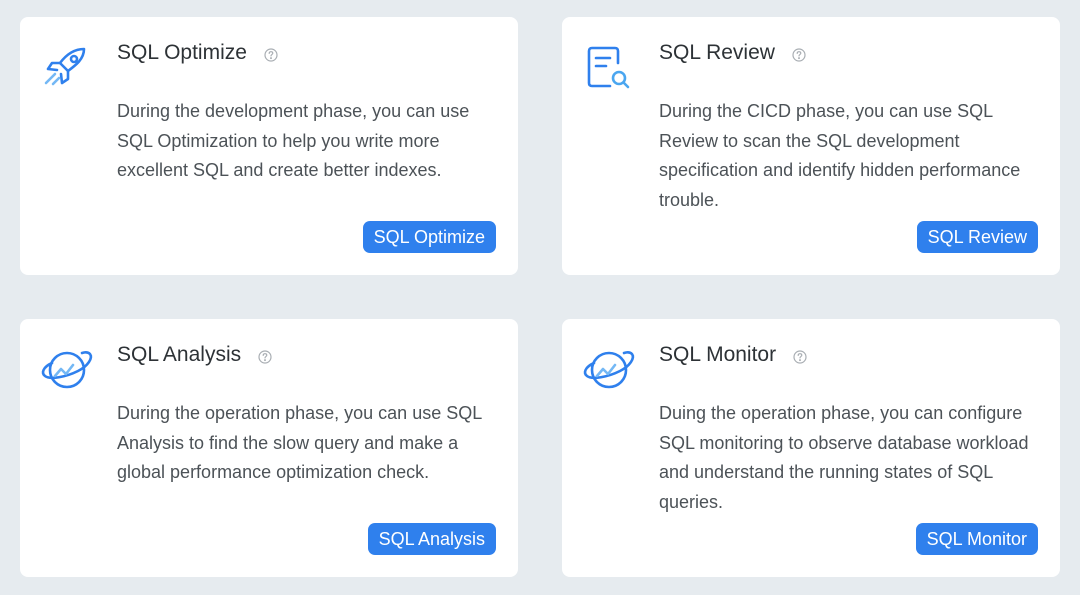 The height and width of the screenshot is (595, 1080). I want to click on card-title-text: SQL Optimize, so click(182, 52).